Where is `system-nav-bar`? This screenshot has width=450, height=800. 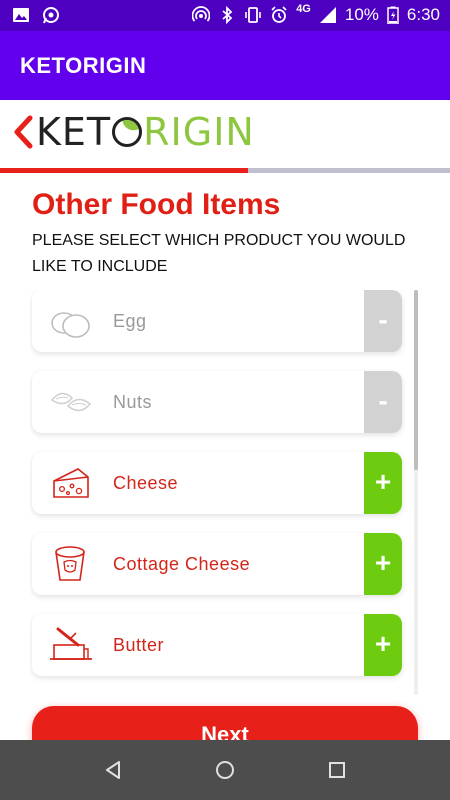
system-nav-bar is located at coordinates (225, 770).